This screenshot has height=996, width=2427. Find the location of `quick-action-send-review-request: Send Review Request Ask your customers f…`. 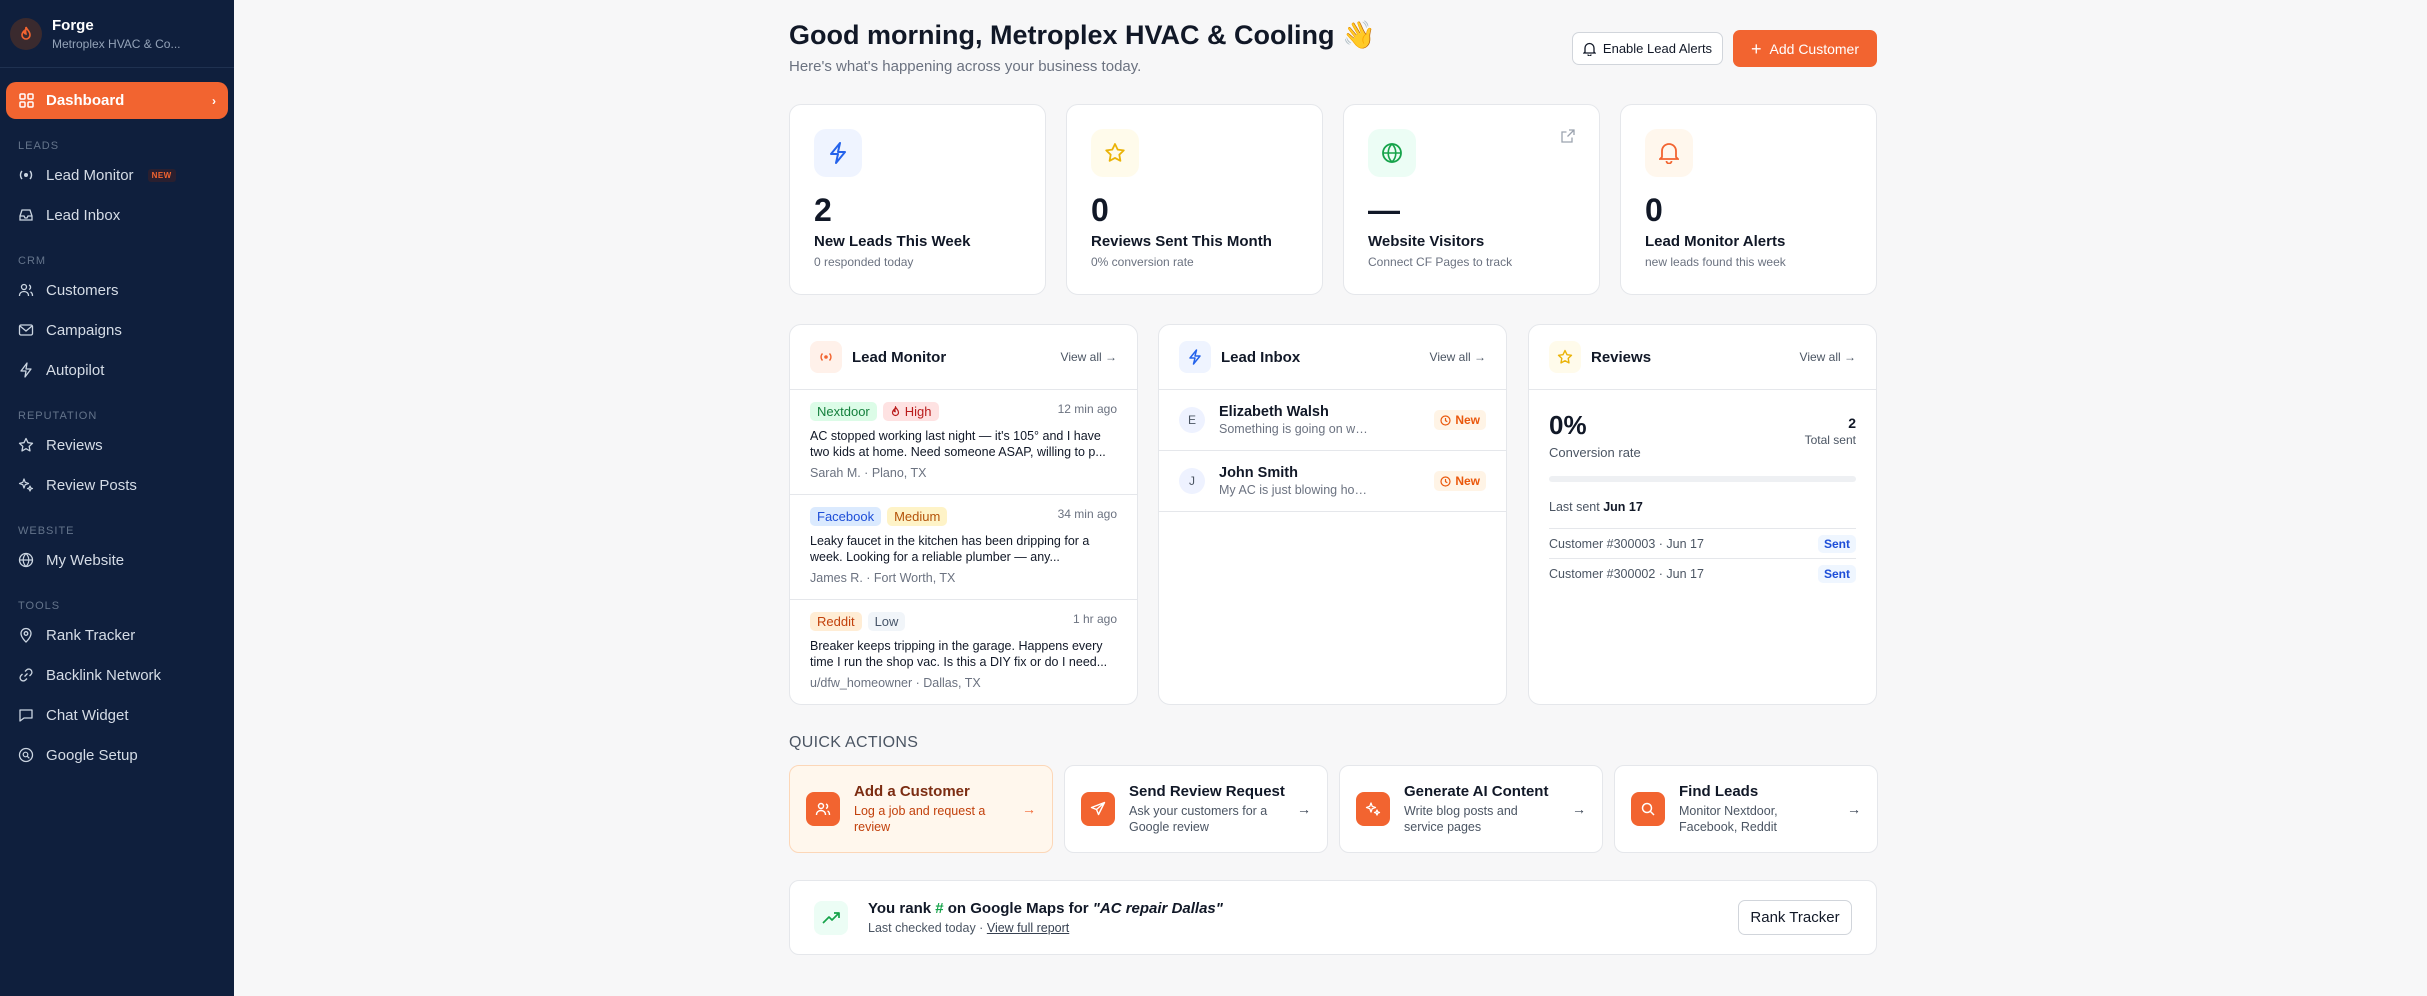

quick-action-send-review-request: Send Review Request Ask your customers f… is located at coordinates (1196, 809).